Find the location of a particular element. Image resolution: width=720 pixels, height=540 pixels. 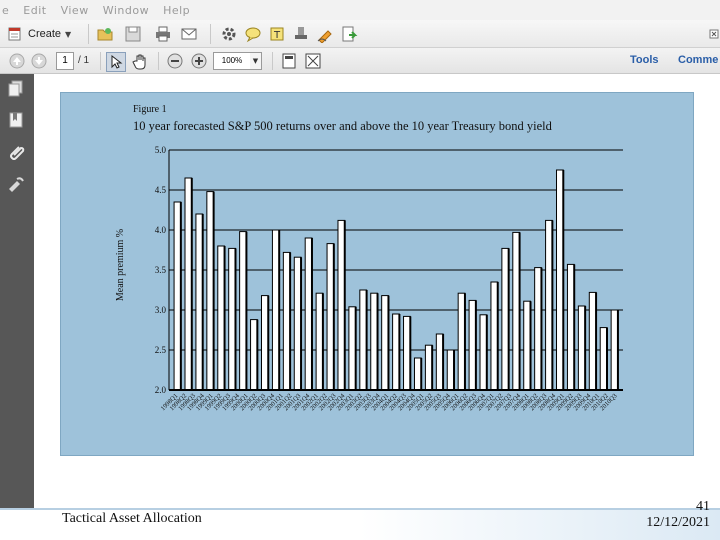

pages-panel-button is located at coordinates (16, 90).